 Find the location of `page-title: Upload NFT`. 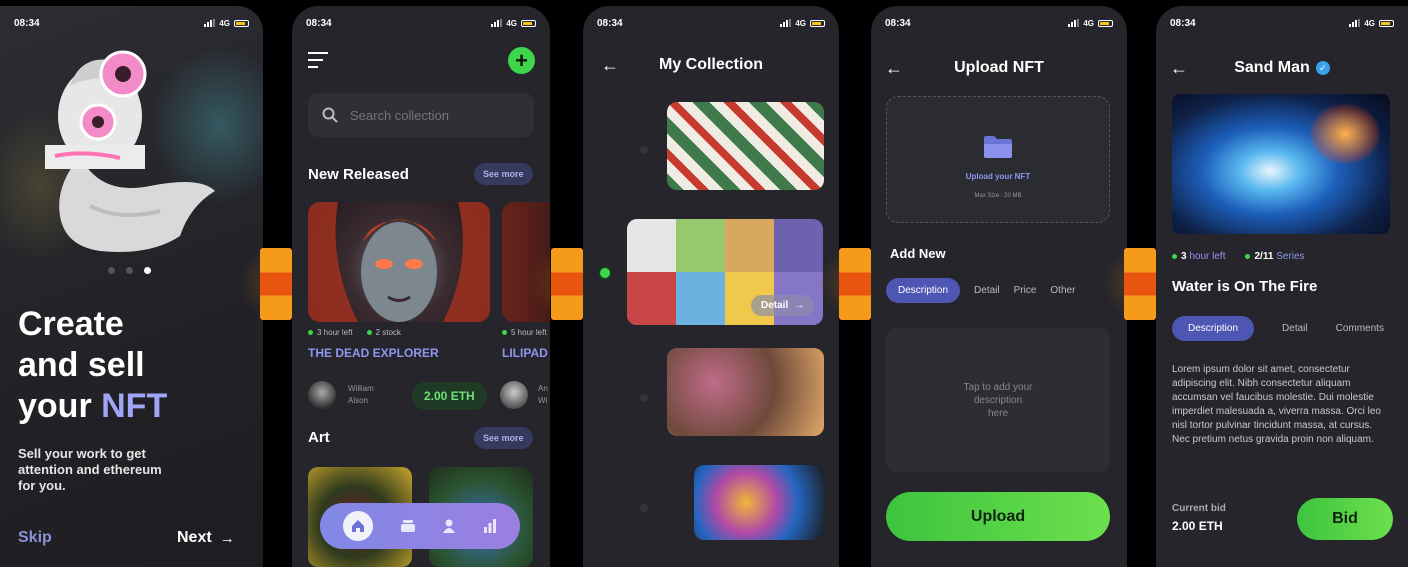

page-title: Upload NFT is located at coordinates (999, 67).